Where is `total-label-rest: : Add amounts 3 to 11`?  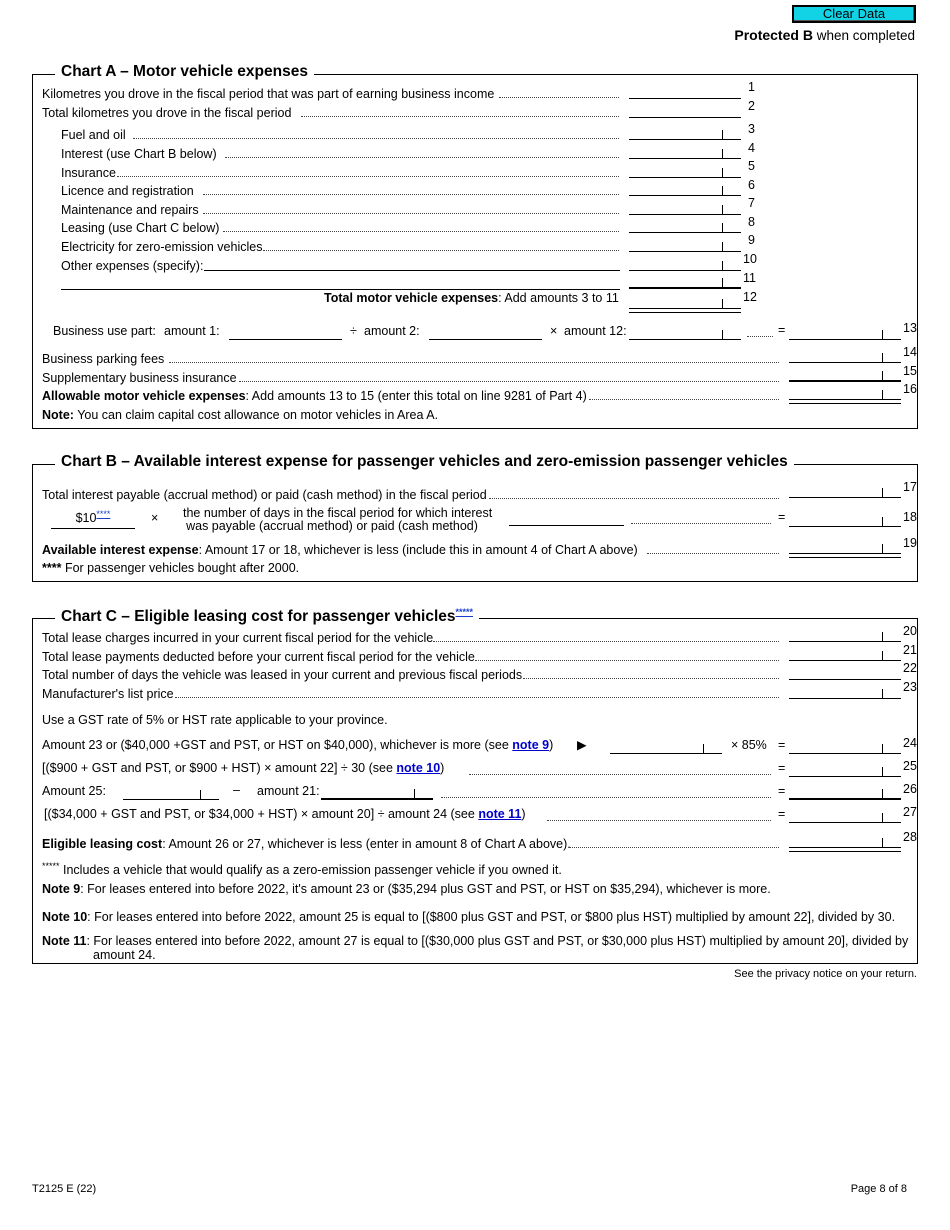 total-label-rest: : Add amounts 3 to 11 is located at coordinates (558, 298).